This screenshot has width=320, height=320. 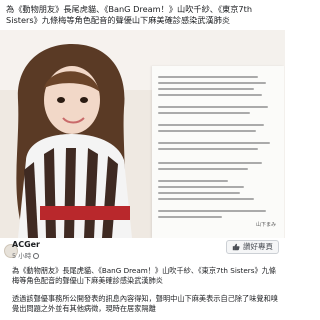 What do you see at coordinates (265, 225) in the screenshot?
I see `letter-signature: 山下まみ` at bounding box center [265, 225].